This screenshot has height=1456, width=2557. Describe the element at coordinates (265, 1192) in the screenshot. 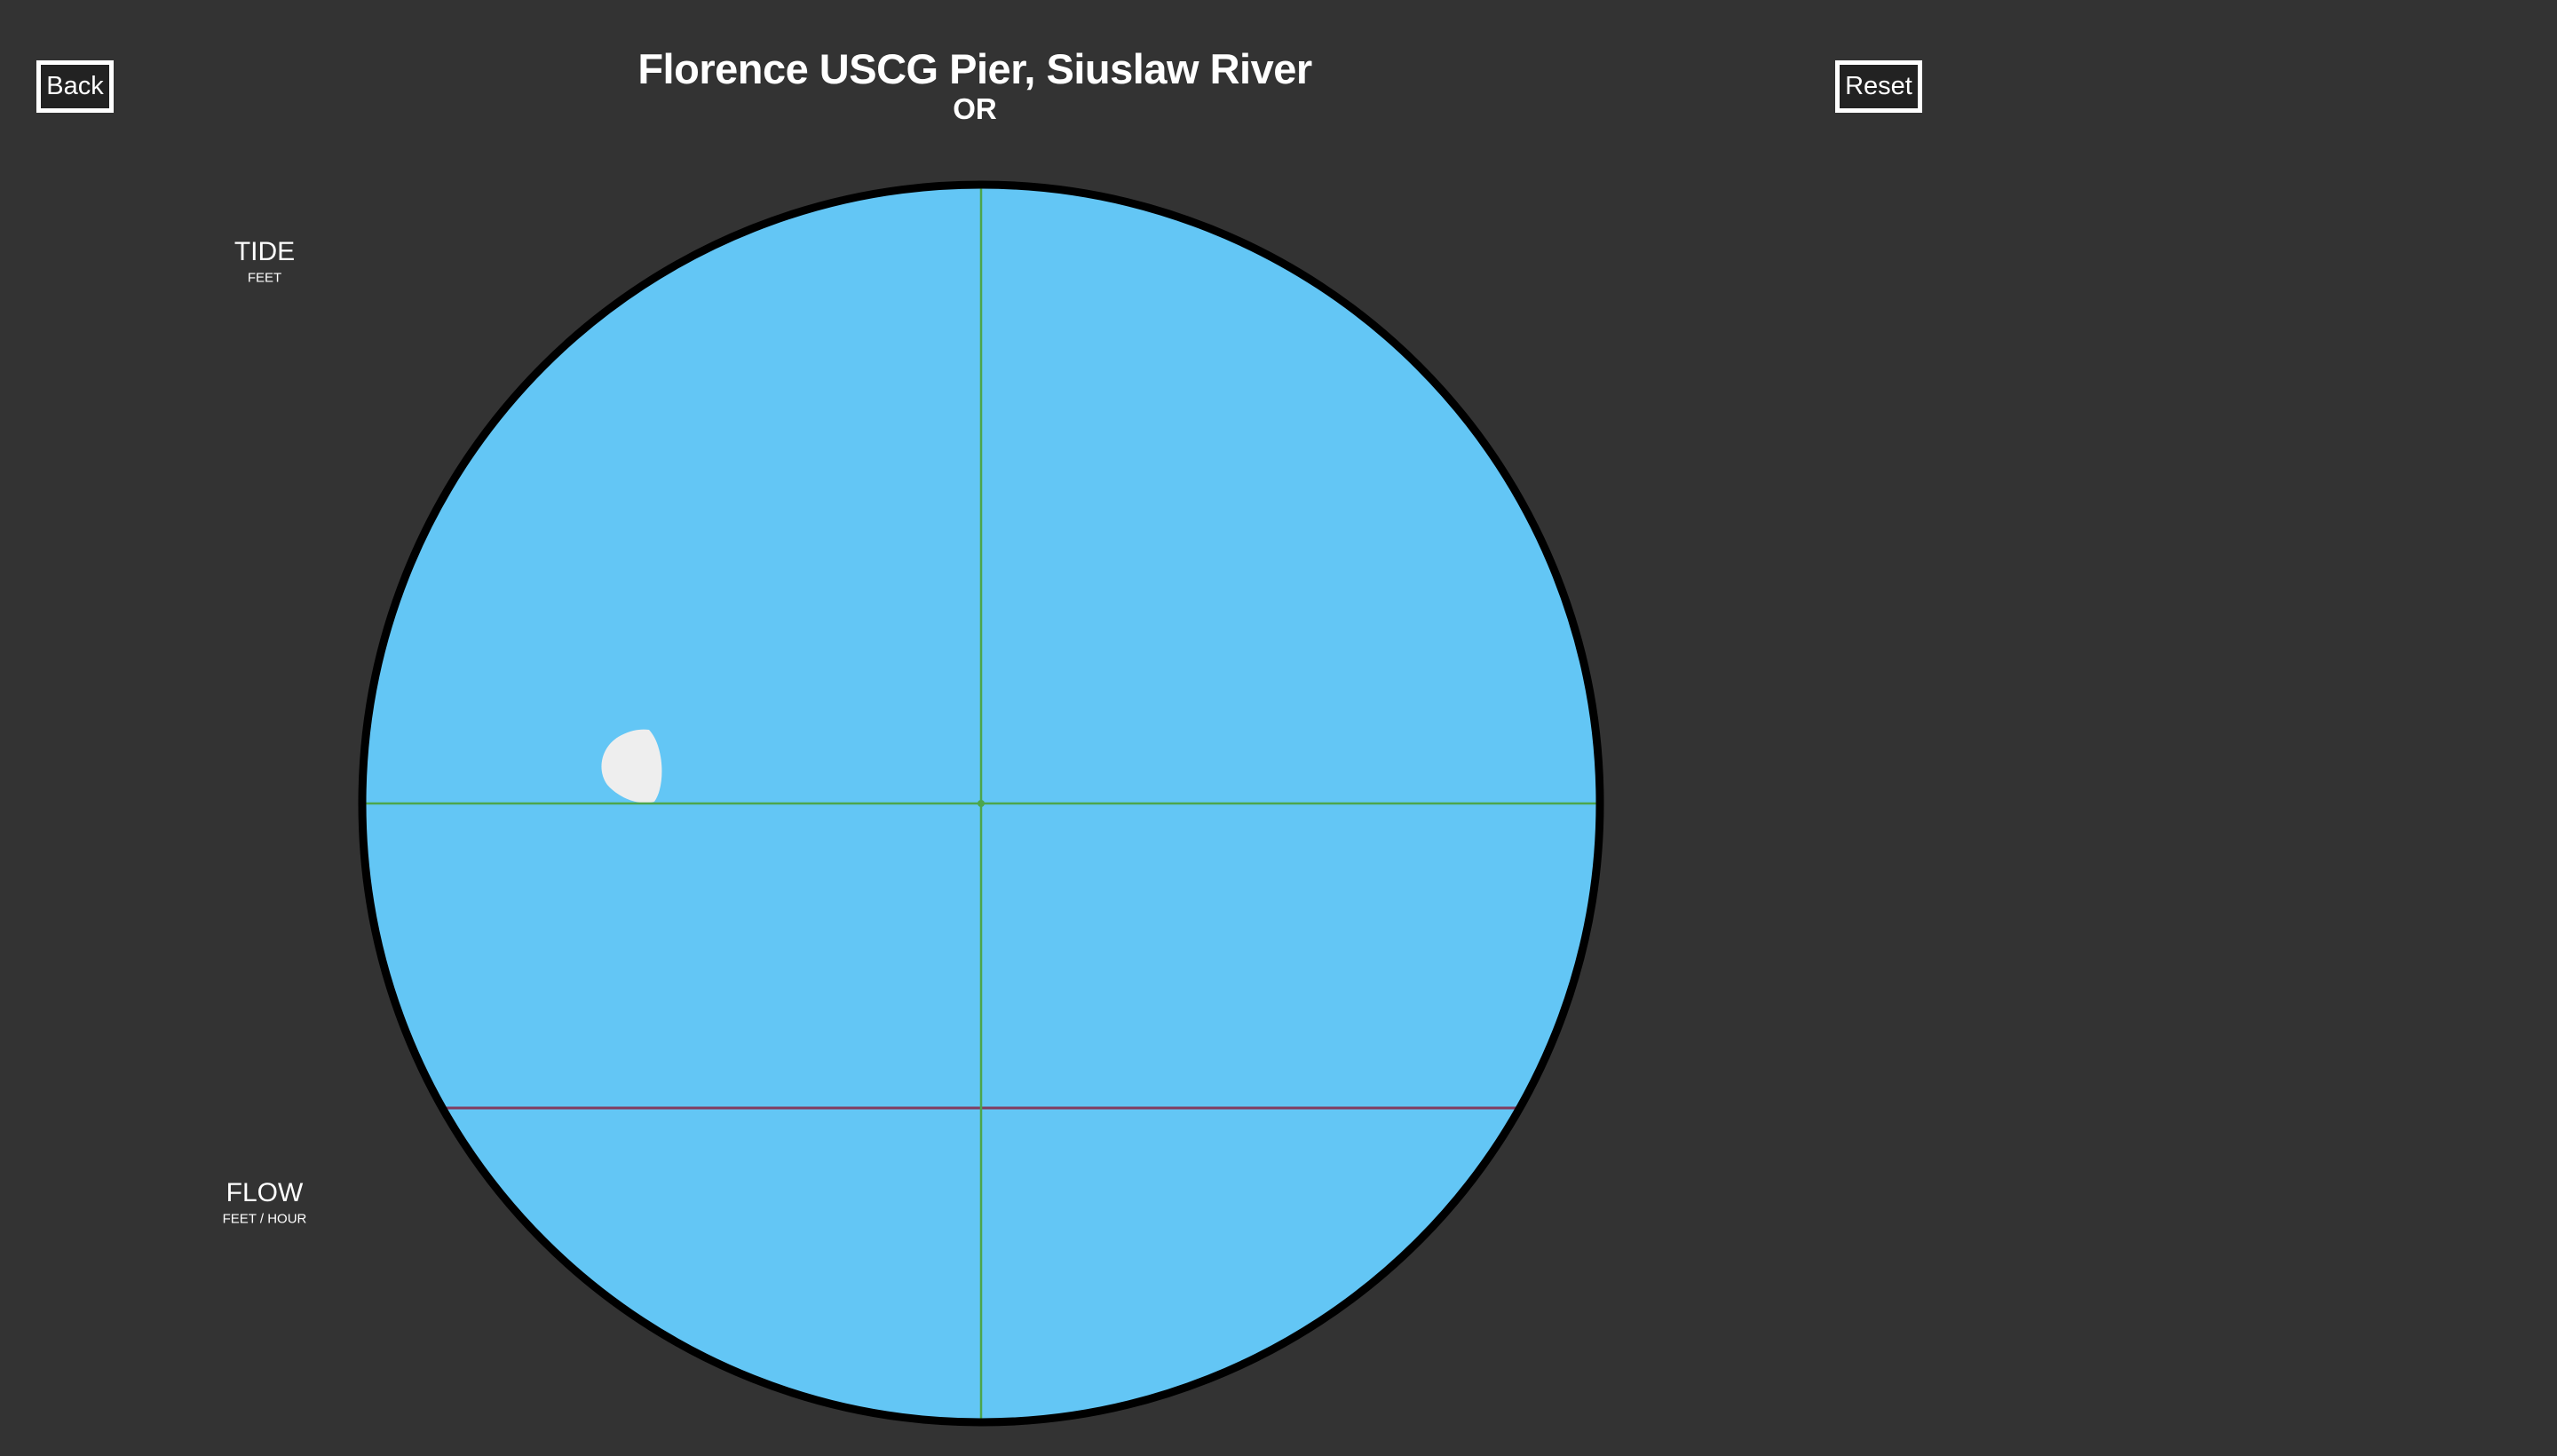

I see `flow-gauge-title: FLOW` at that location.